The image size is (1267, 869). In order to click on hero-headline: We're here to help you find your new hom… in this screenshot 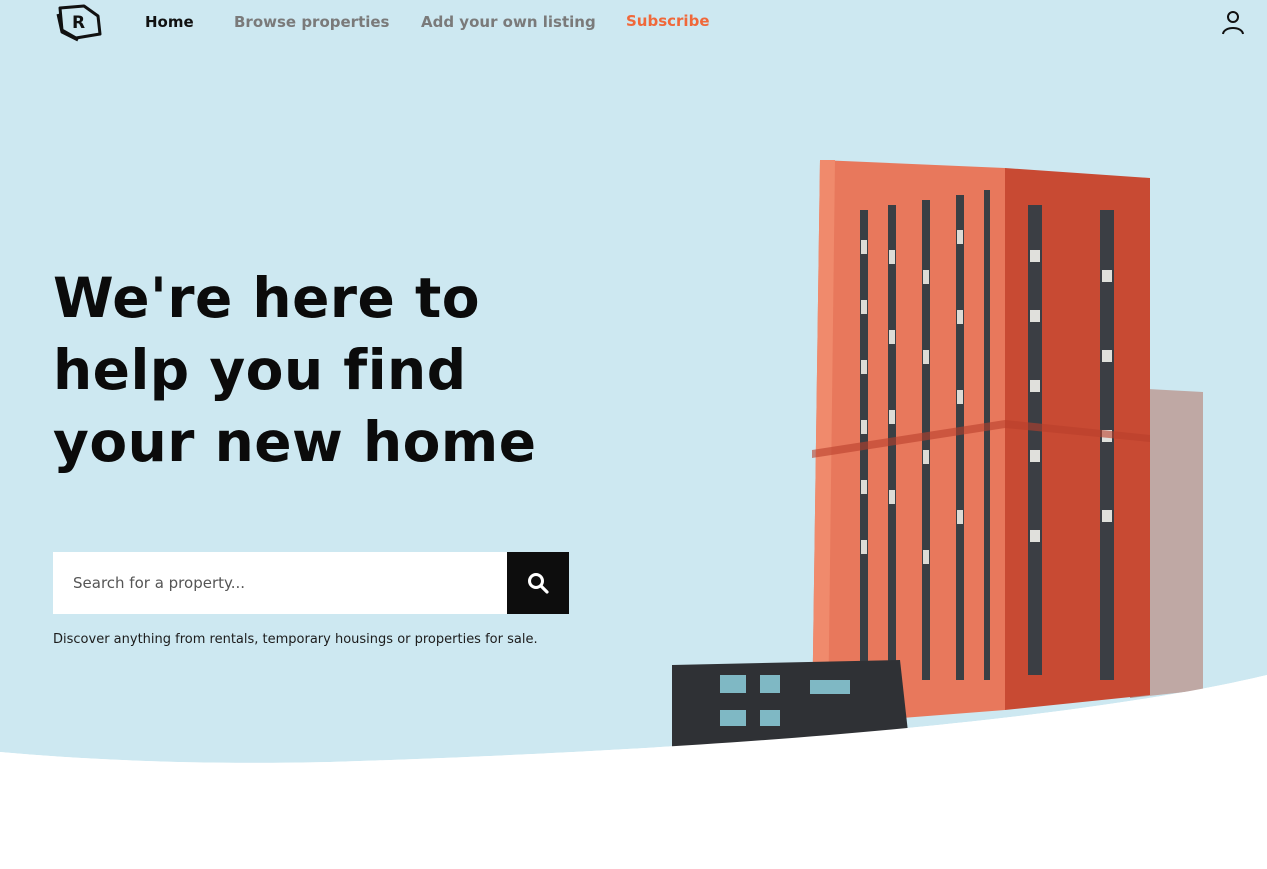, I will do `click(333, 370)`.